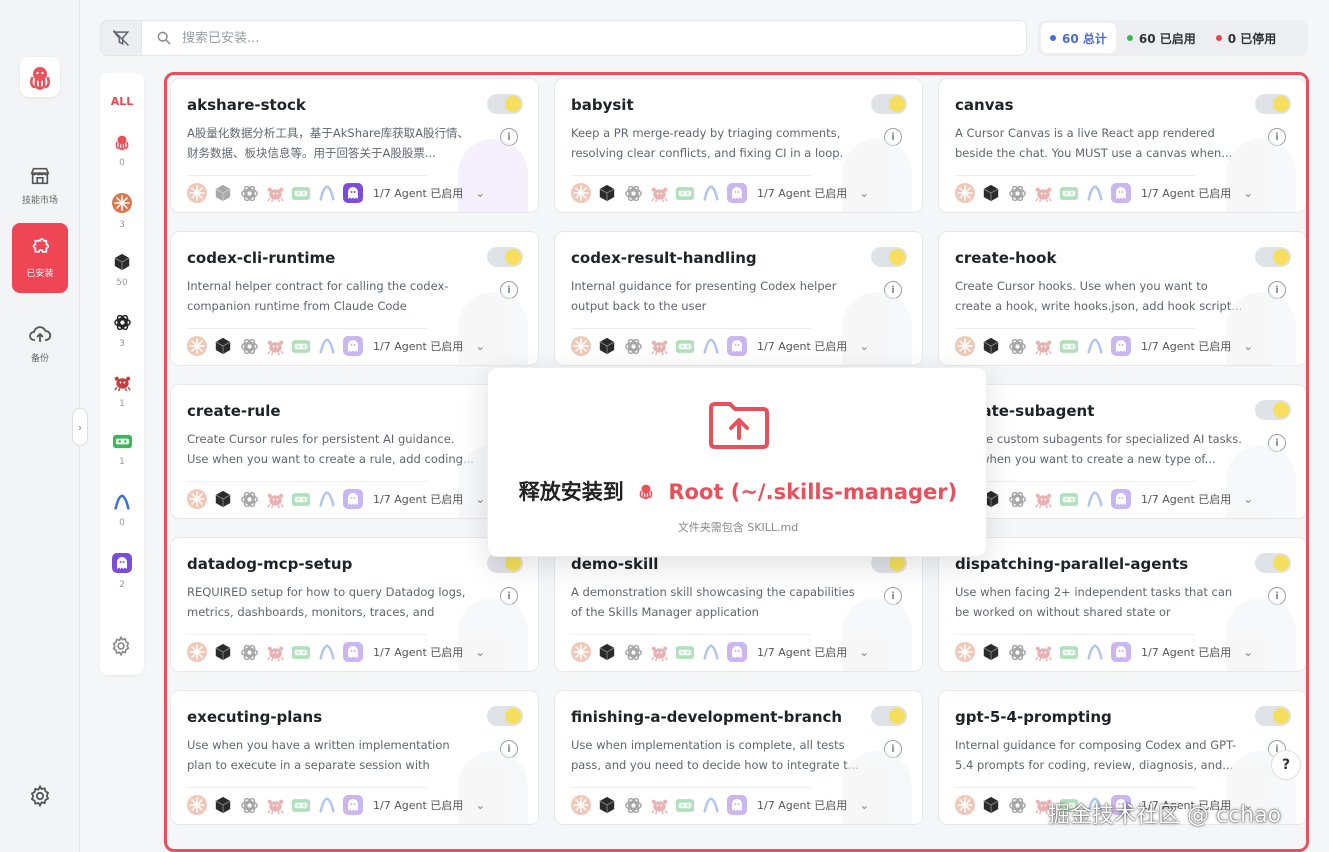 This screenshot has height=852, width=1329. Describe the element at coordinates (122, 647) in the screenshot. I see `agent-settings-button` at that location.